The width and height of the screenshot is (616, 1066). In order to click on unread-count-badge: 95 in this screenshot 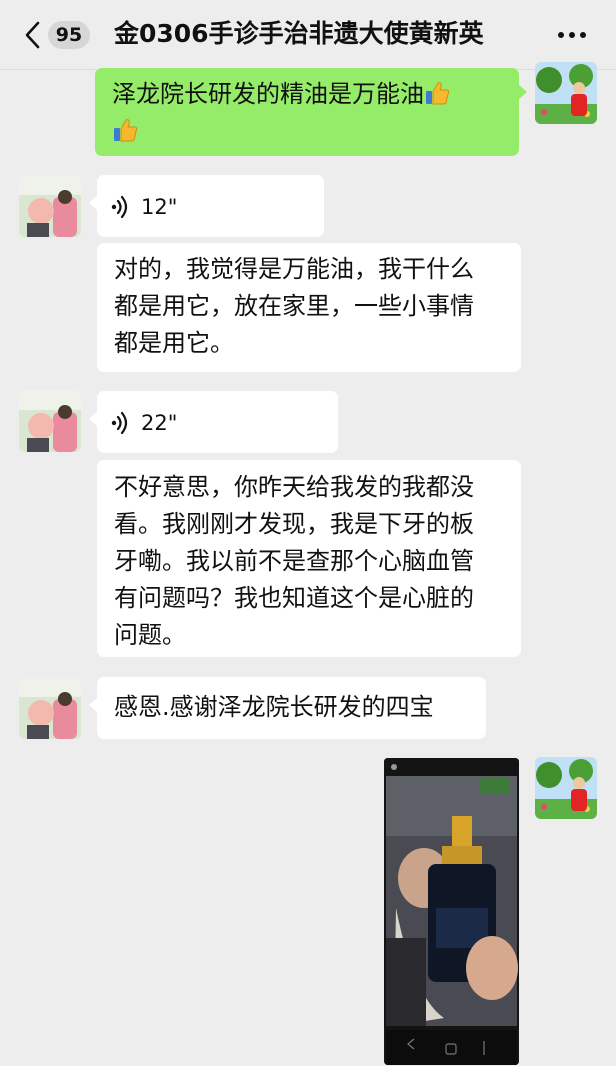, I will do `click(69, 35)`.